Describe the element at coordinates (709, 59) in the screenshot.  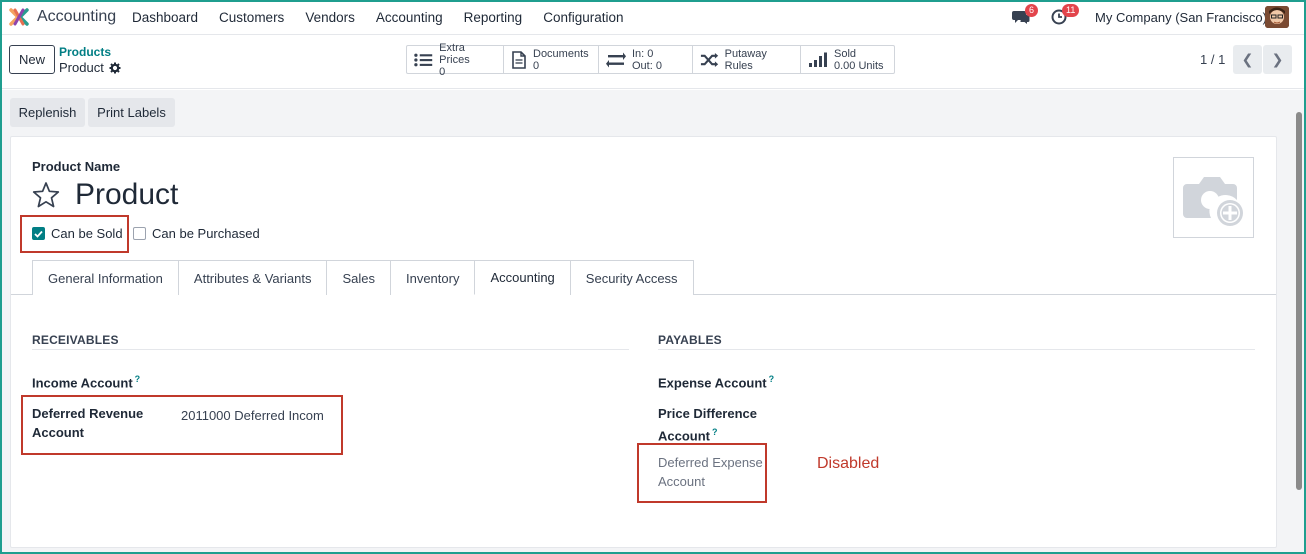
I see `shuffle-icon` at that location.